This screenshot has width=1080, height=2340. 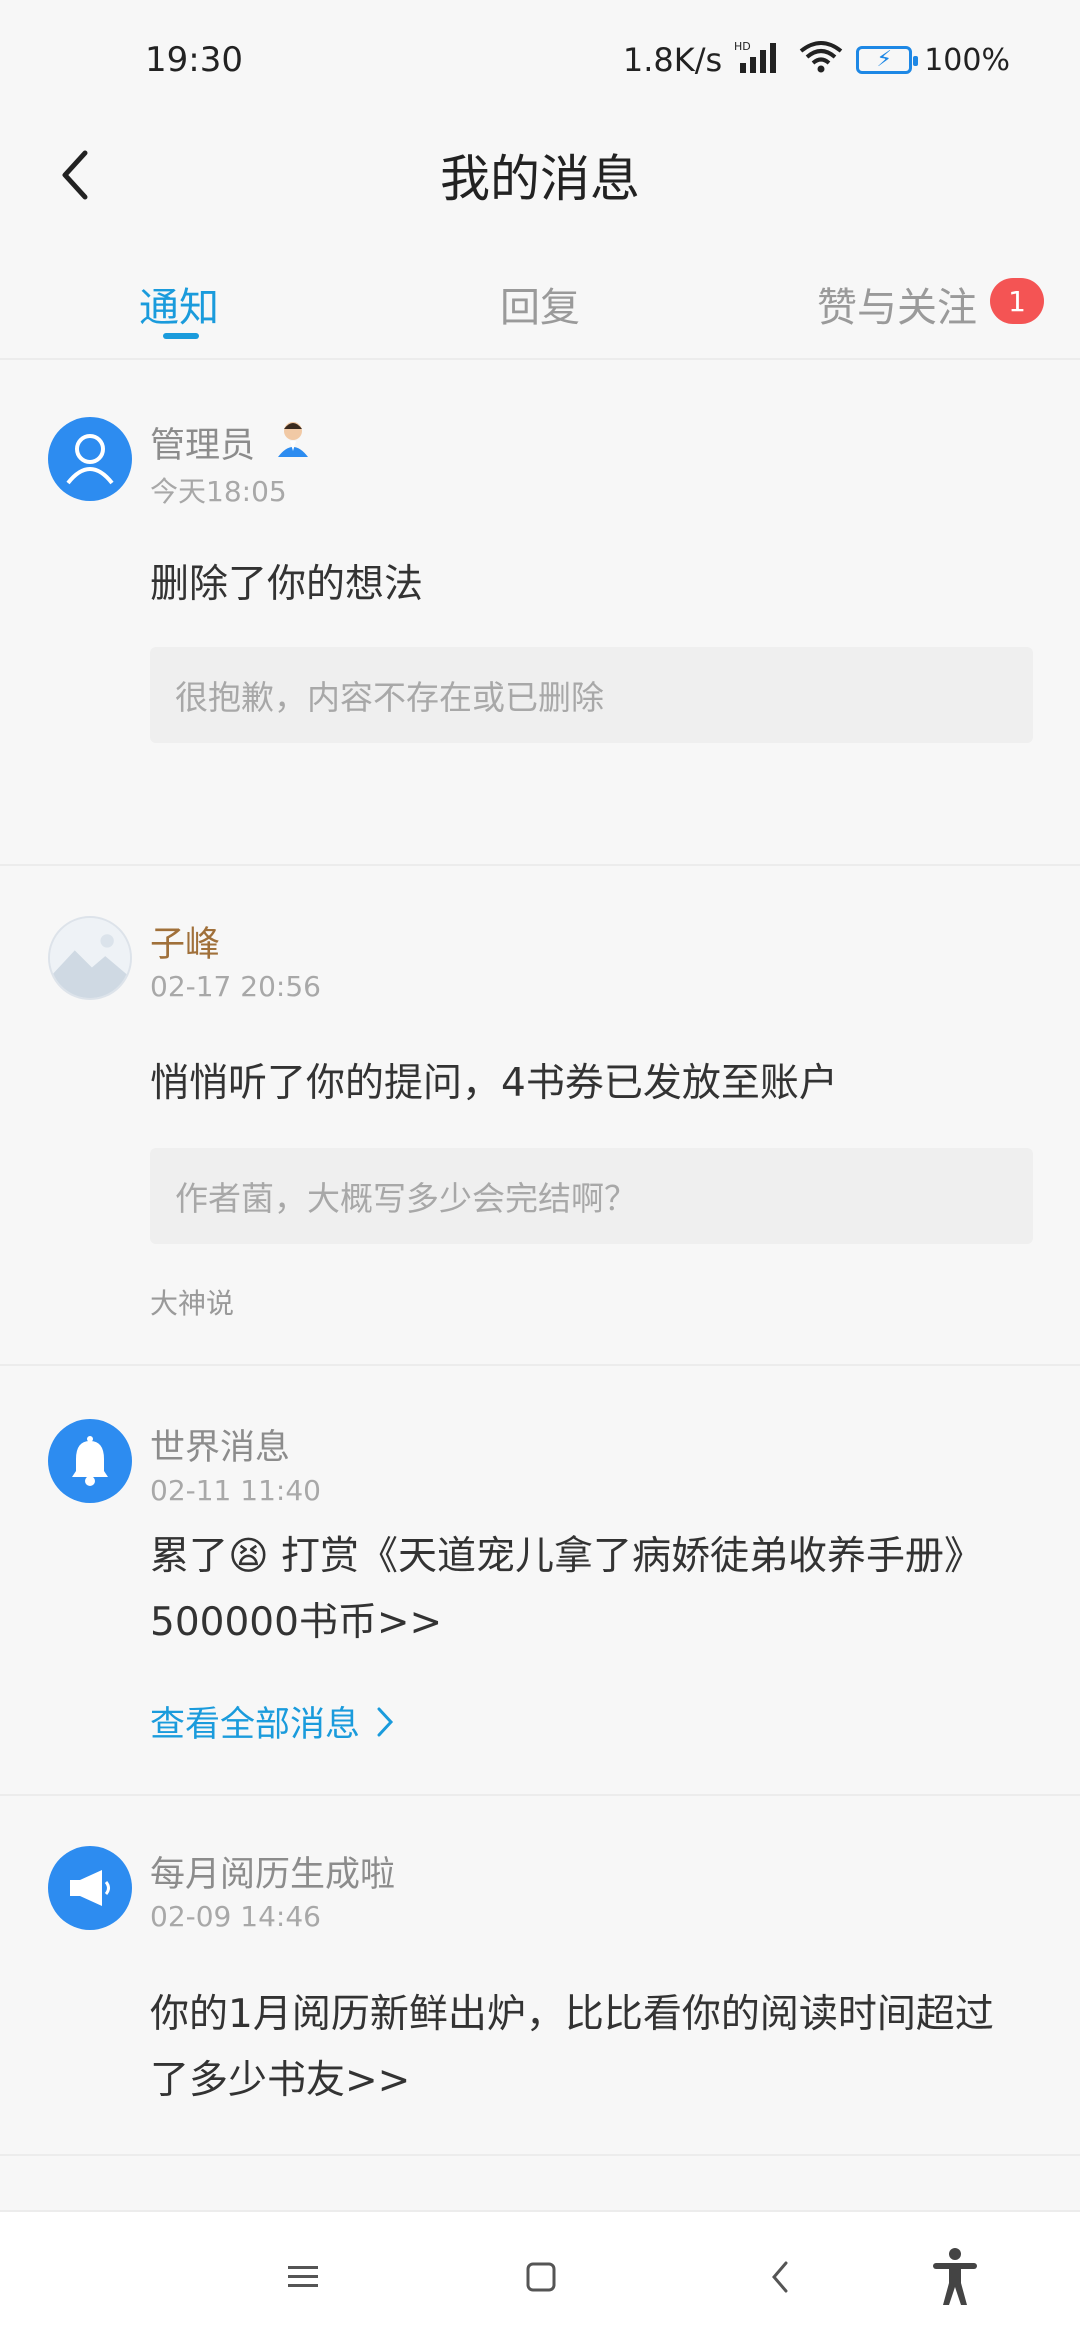 What do you see at coordinates (235, 1916) in the screenshot?
I see `message-time: 02-09 14:46` at bounding box center [235, 1916].